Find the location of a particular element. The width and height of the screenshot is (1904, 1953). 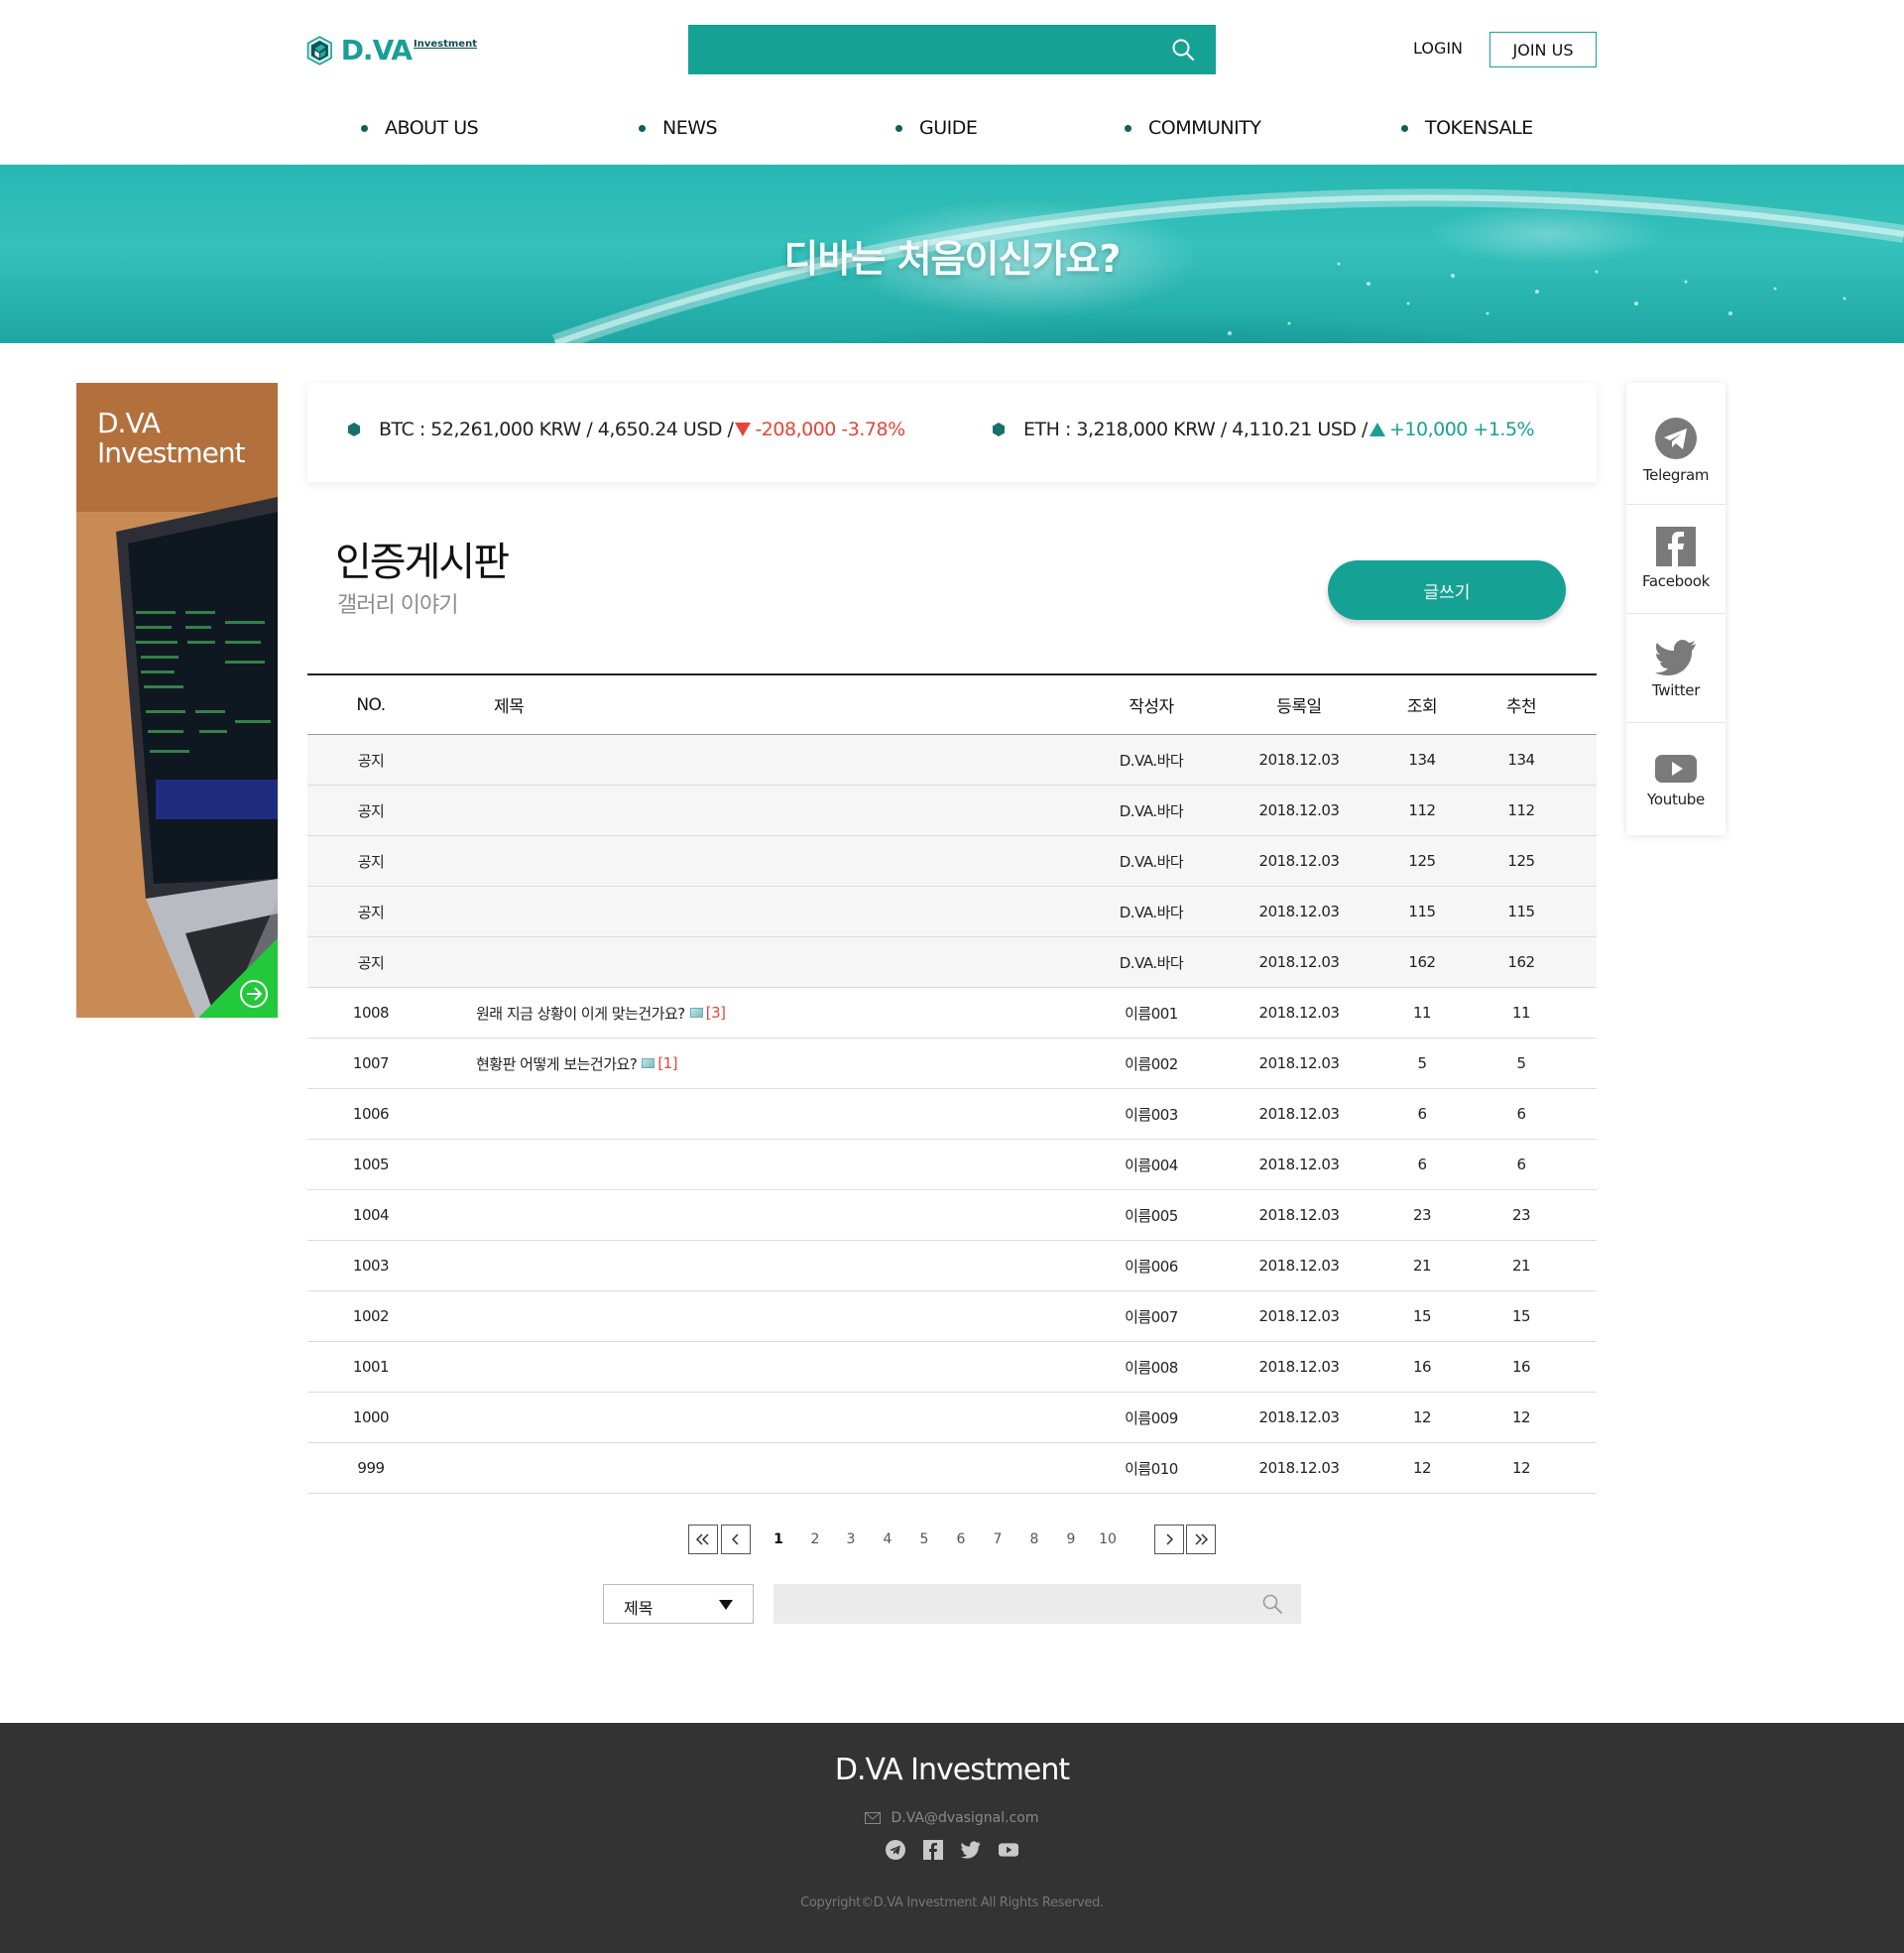

telegram-icon is located at coordinates (895, 1850).